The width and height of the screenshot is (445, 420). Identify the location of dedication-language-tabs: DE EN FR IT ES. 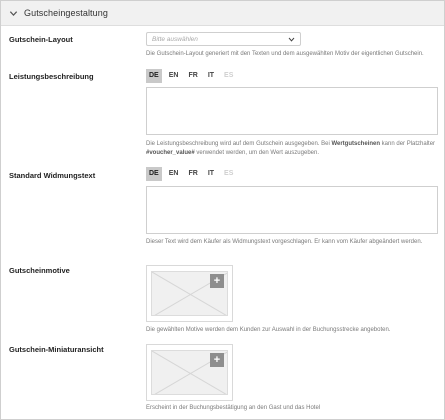
(193, 174).